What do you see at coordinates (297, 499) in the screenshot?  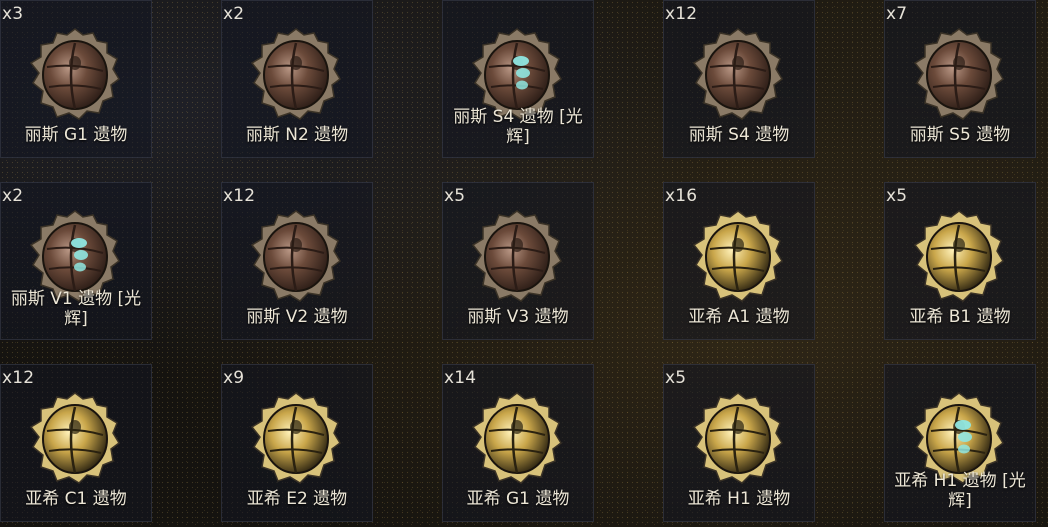 I see `item-name: 亚希 E2 遗物` at bounding box center [297, 499].